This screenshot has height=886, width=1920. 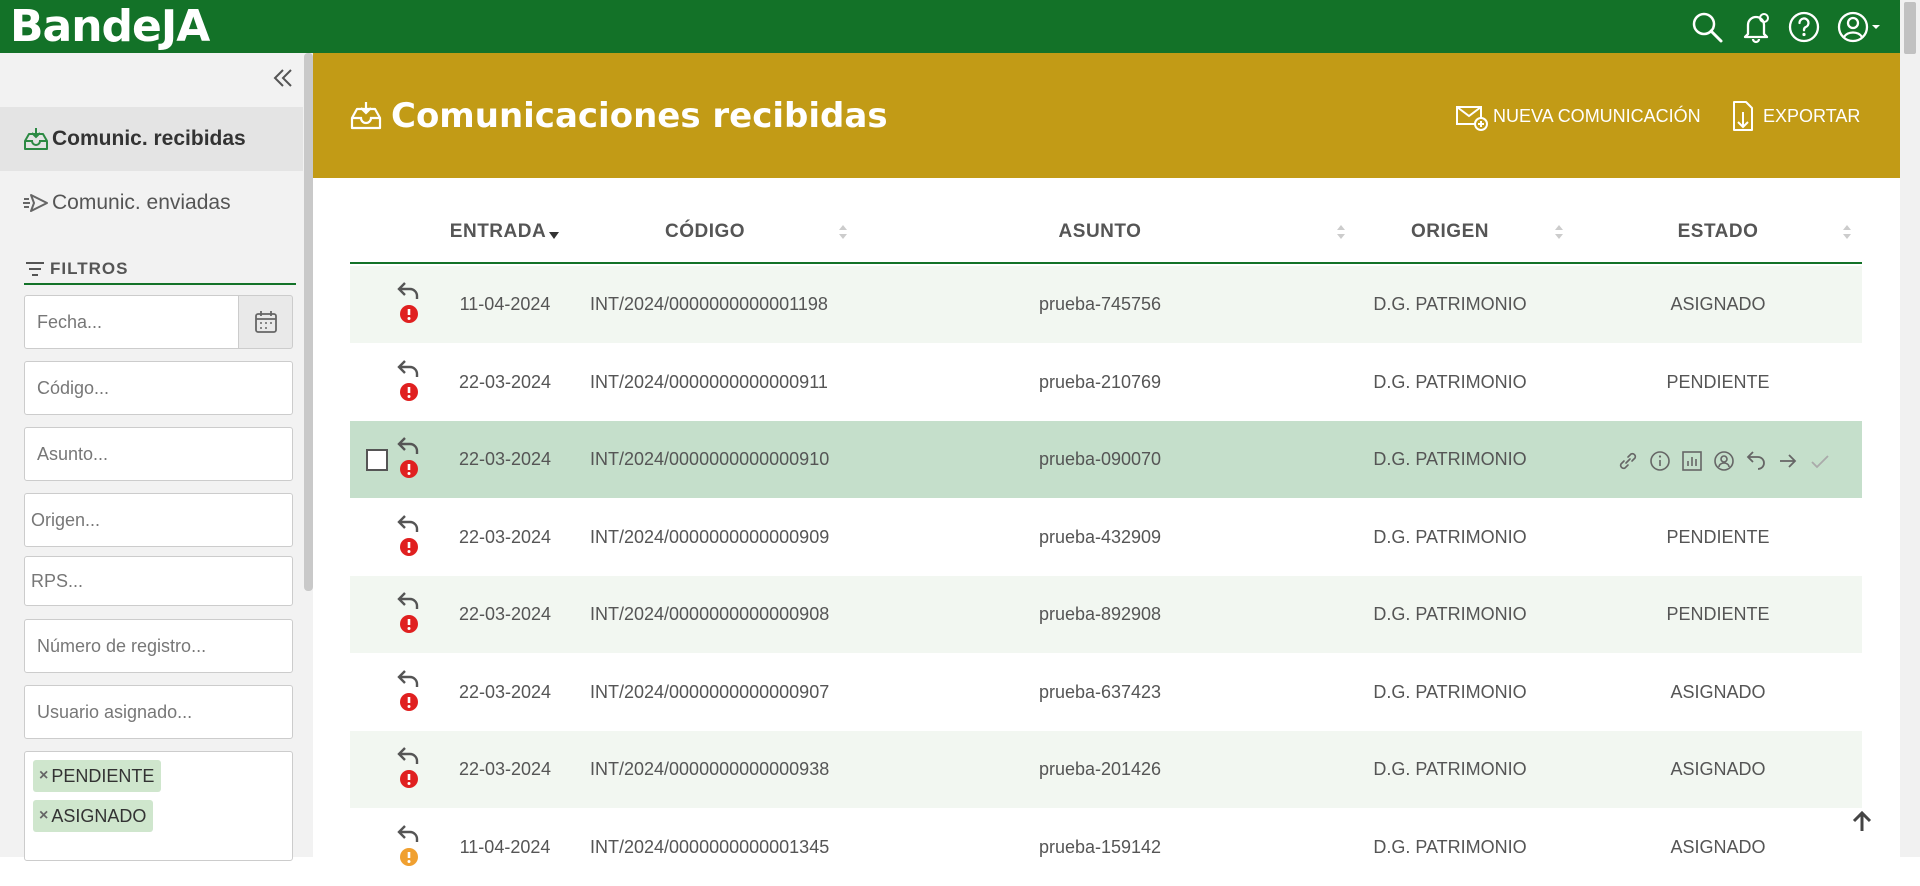 What do you see at coordinates (110, 26) in the screenshot?
I see `app-logo: BandeJA` at bounding box center [110, 26].